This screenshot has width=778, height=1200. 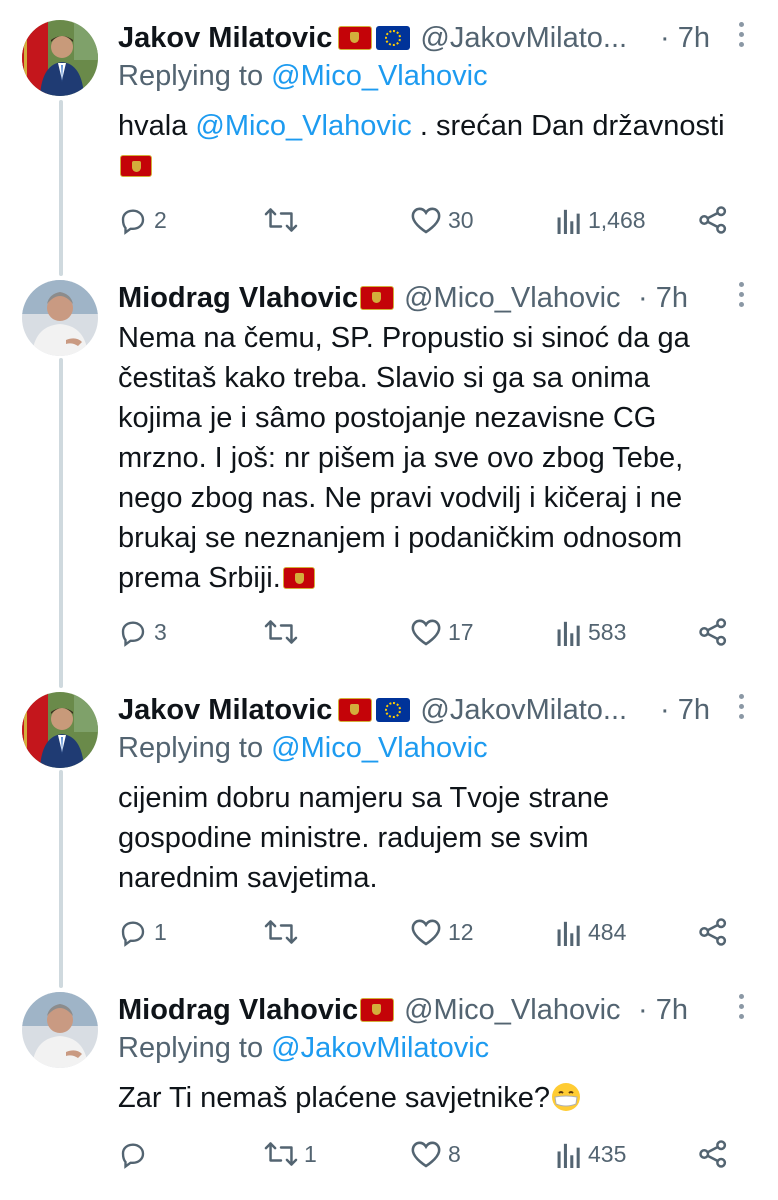 I want to click on reply-context: Replying to @JakovMilatovic, so click(x=303, y=1048).